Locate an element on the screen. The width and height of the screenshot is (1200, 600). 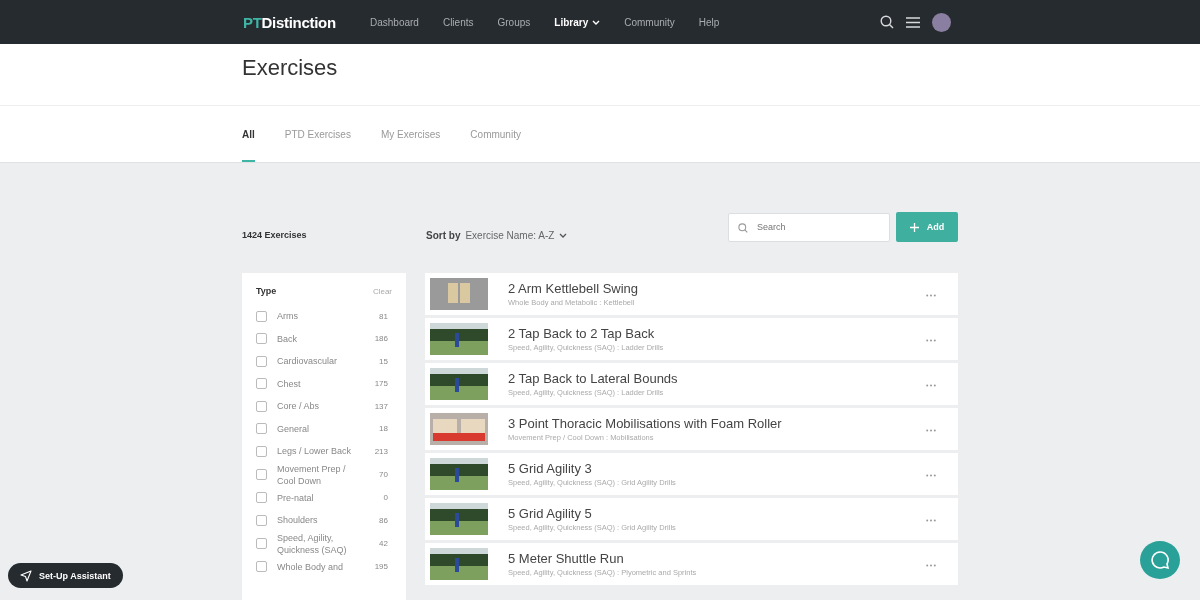
filter-count: 186 is located at coordinates (381, 339).